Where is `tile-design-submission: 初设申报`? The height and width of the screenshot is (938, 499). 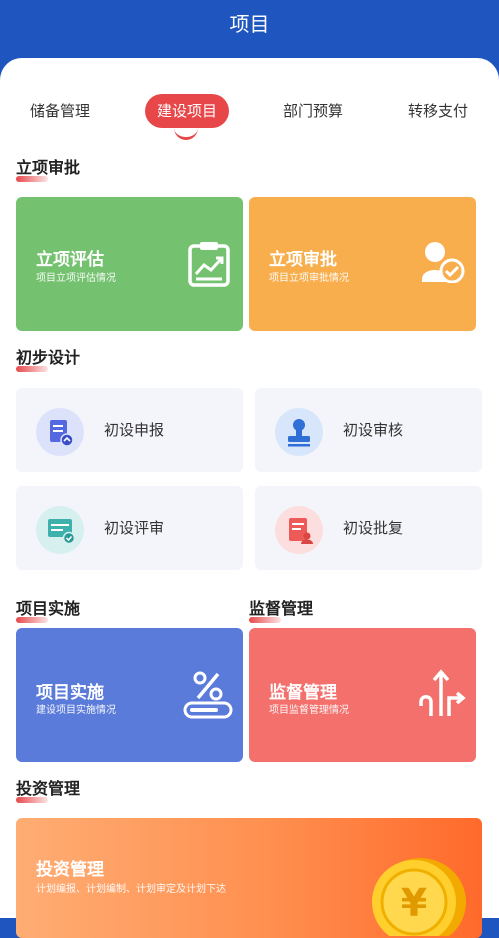 tile-design-submission: 初设申报 is located at coordinates (129, 430).